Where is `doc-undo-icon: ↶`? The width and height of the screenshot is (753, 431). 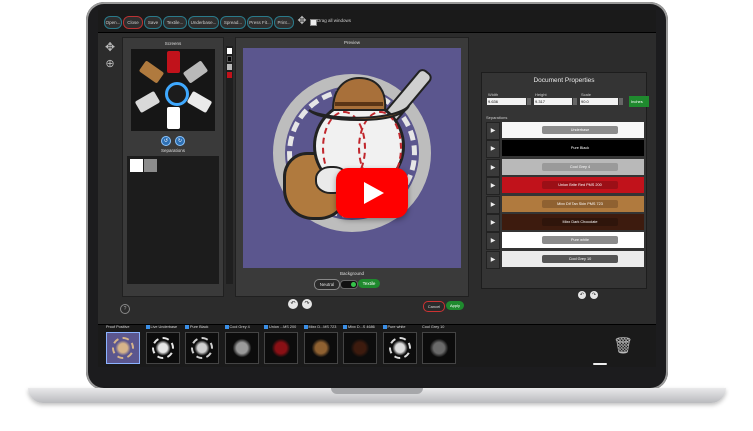 doc-undo-icon: ↶ is located at coordinates (582, 295).